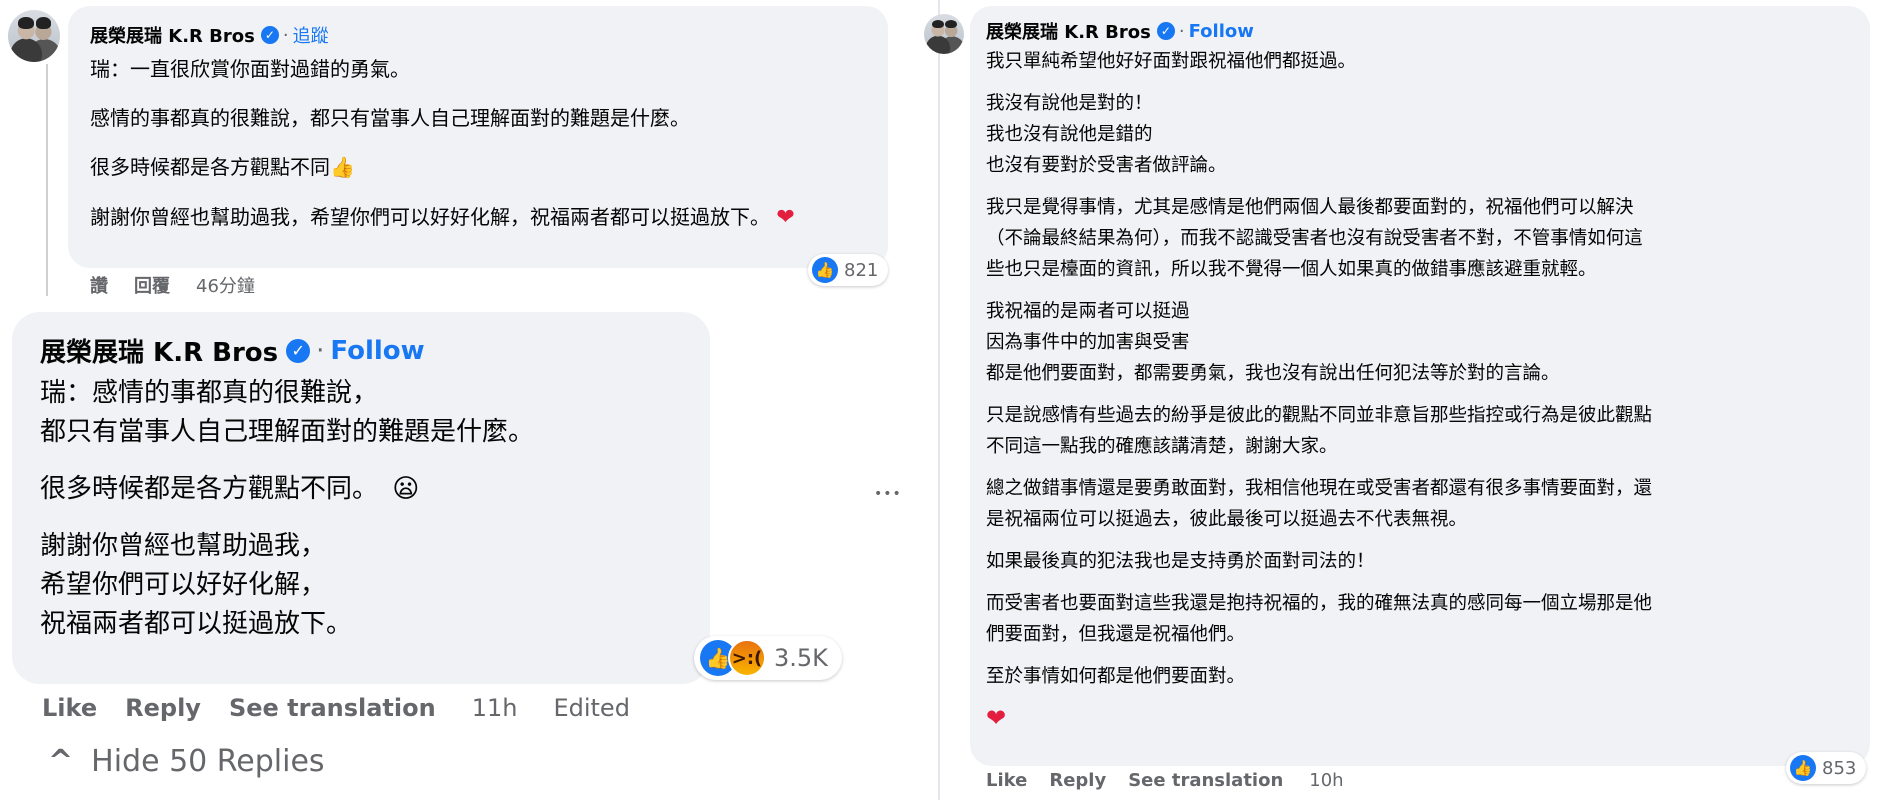 This screenshot has height=800, width=1893. I want to click on angry-reaction-icon: >:(, so click(747, 658).